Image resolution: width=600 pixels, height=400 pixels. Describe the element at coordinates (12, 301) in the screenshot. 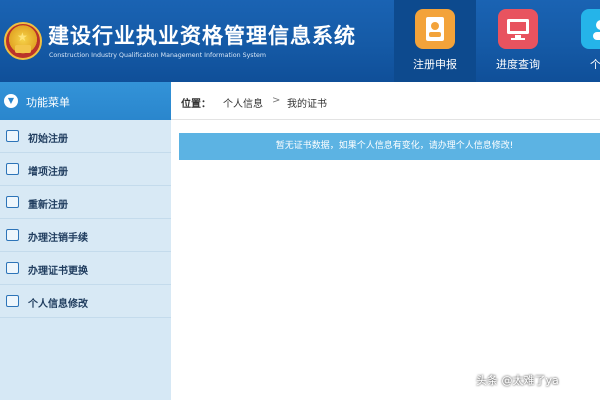

I see `grid-icon` at that location.